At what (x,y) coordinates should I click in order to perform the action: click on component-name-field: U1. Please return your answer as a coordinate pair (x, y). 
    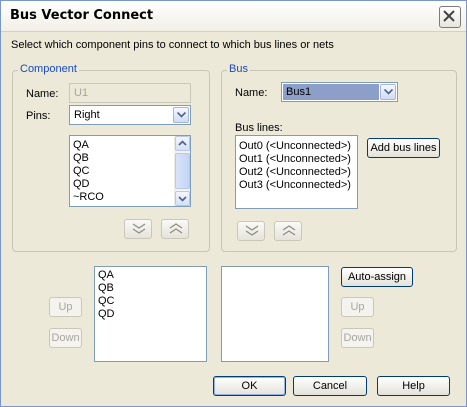
    Looking at the image, I should click on (130, 93).